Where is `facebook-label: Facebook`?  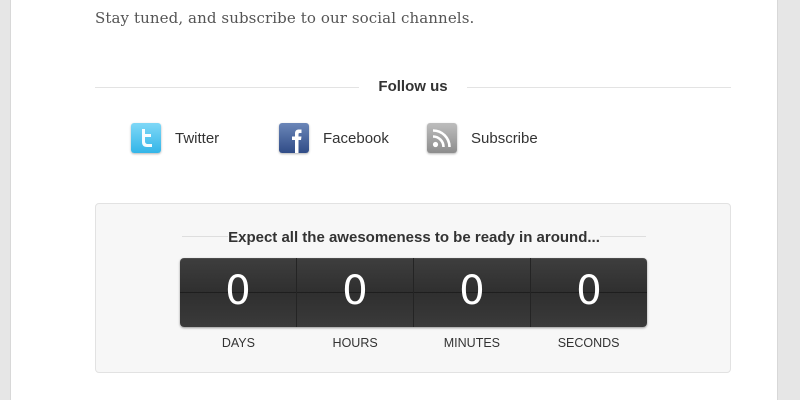 facebook-label: Facebook is located at coordinates (356, 138).